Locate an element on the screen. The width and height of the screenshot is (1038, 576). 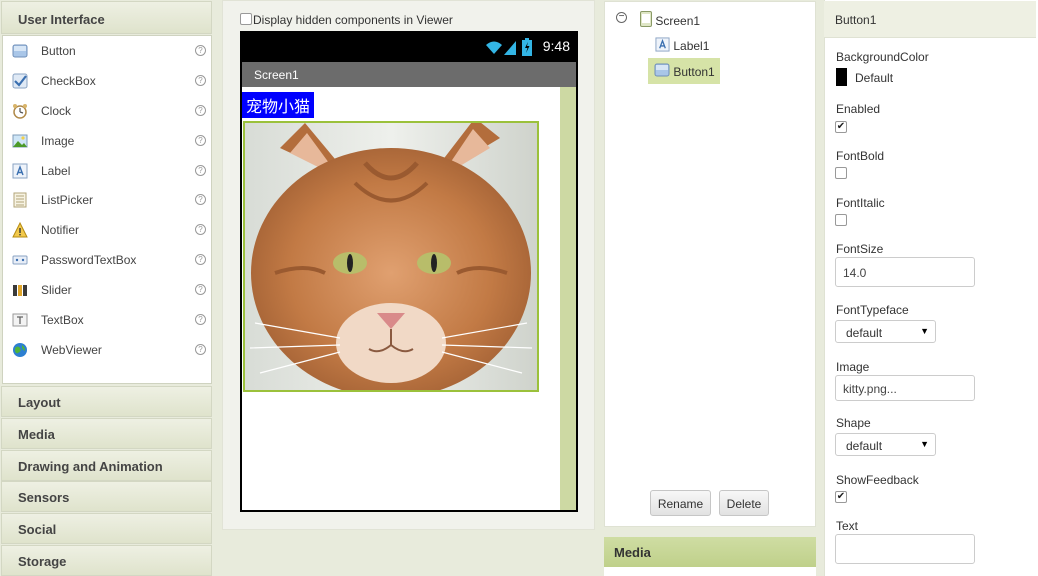
prop-fontitalic-checkbox is located at coordinates (841, 220).